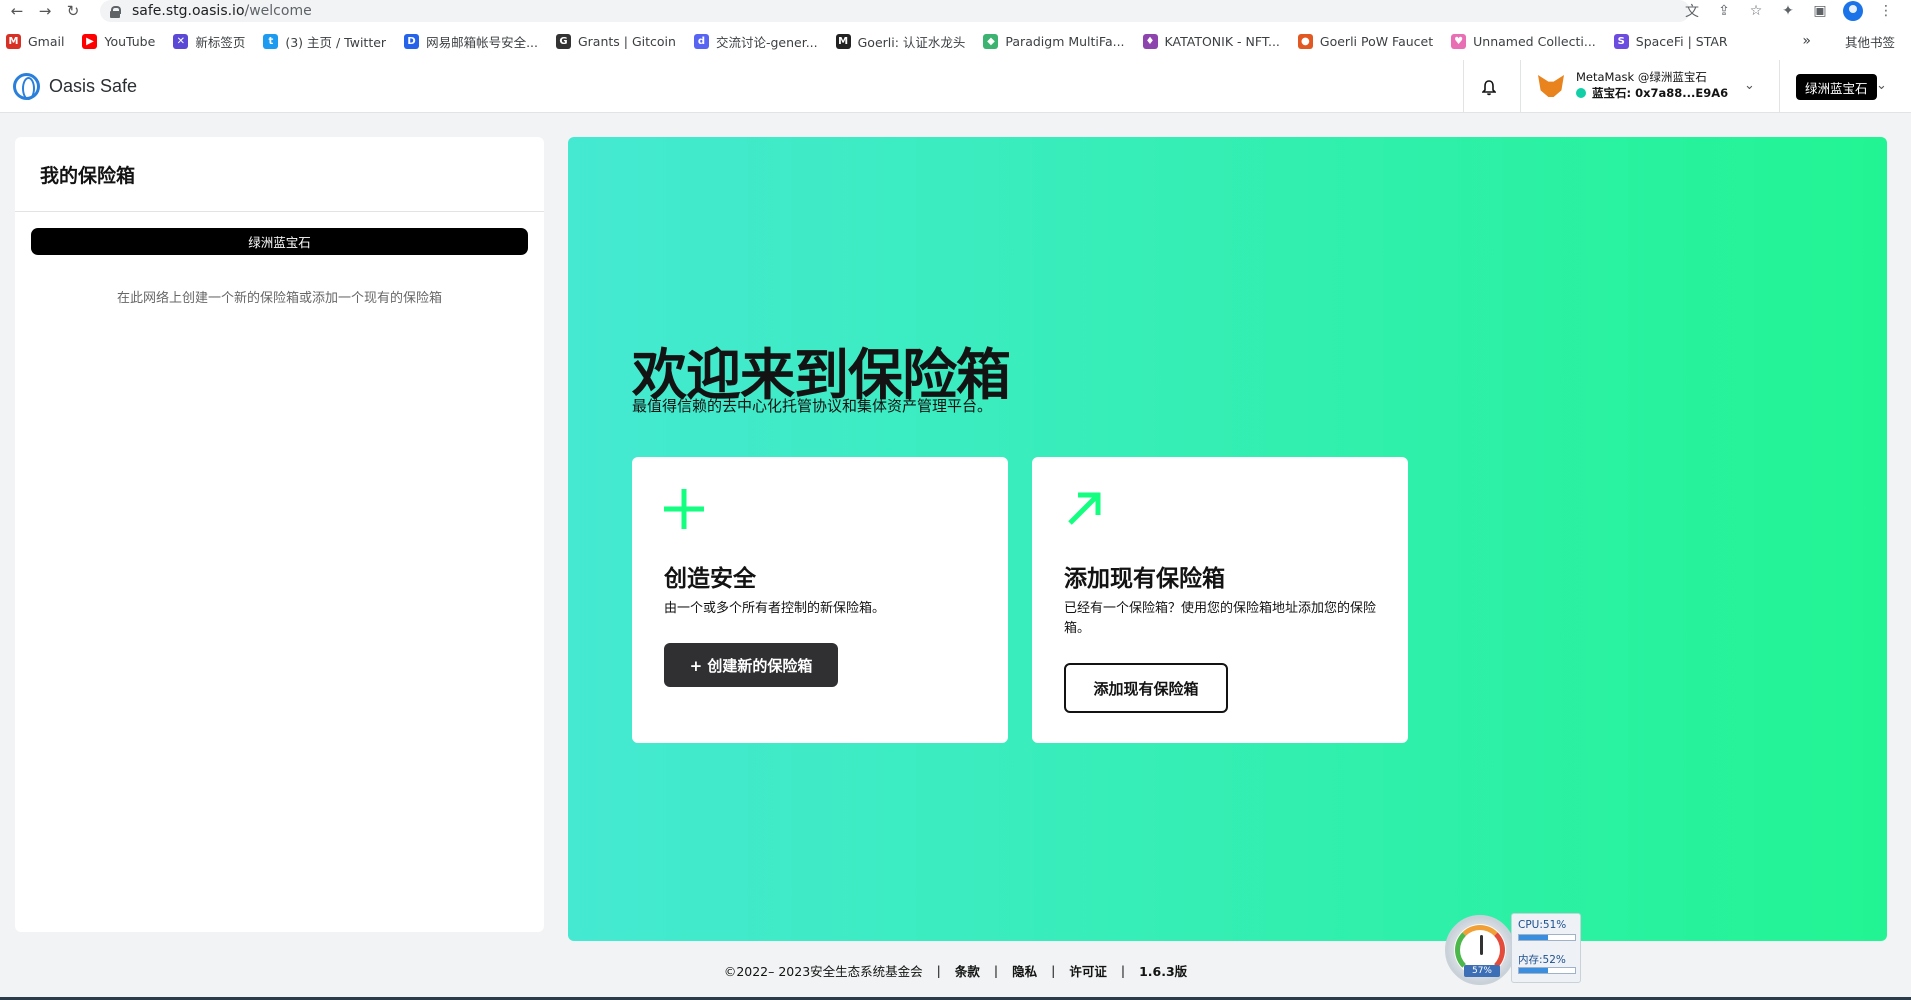 The image size is (1911, 1000). I want to click on privacy-link: 隐私, so click(1024, 970).